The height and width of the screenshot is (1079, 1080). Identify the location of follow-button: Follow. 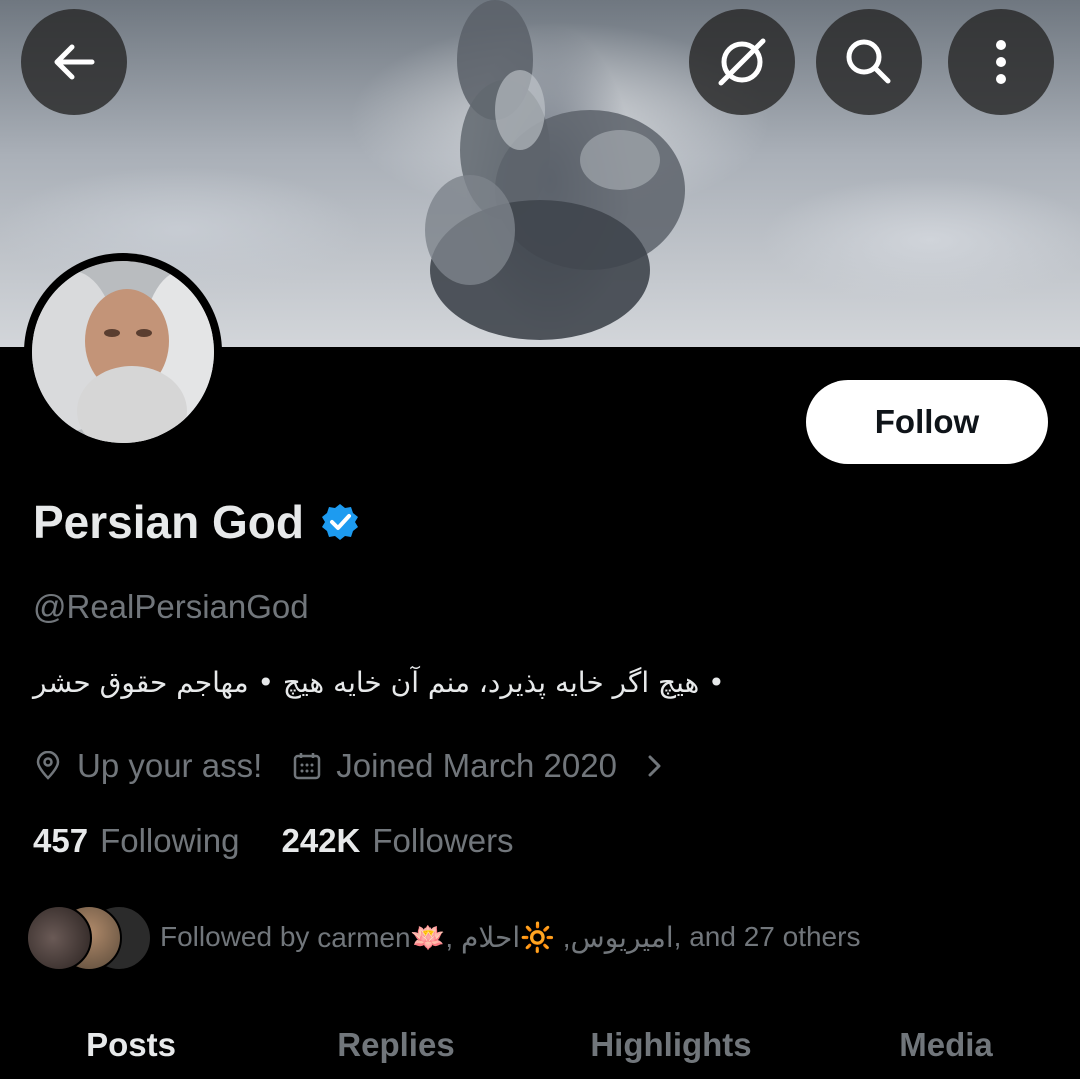
(927, 422).